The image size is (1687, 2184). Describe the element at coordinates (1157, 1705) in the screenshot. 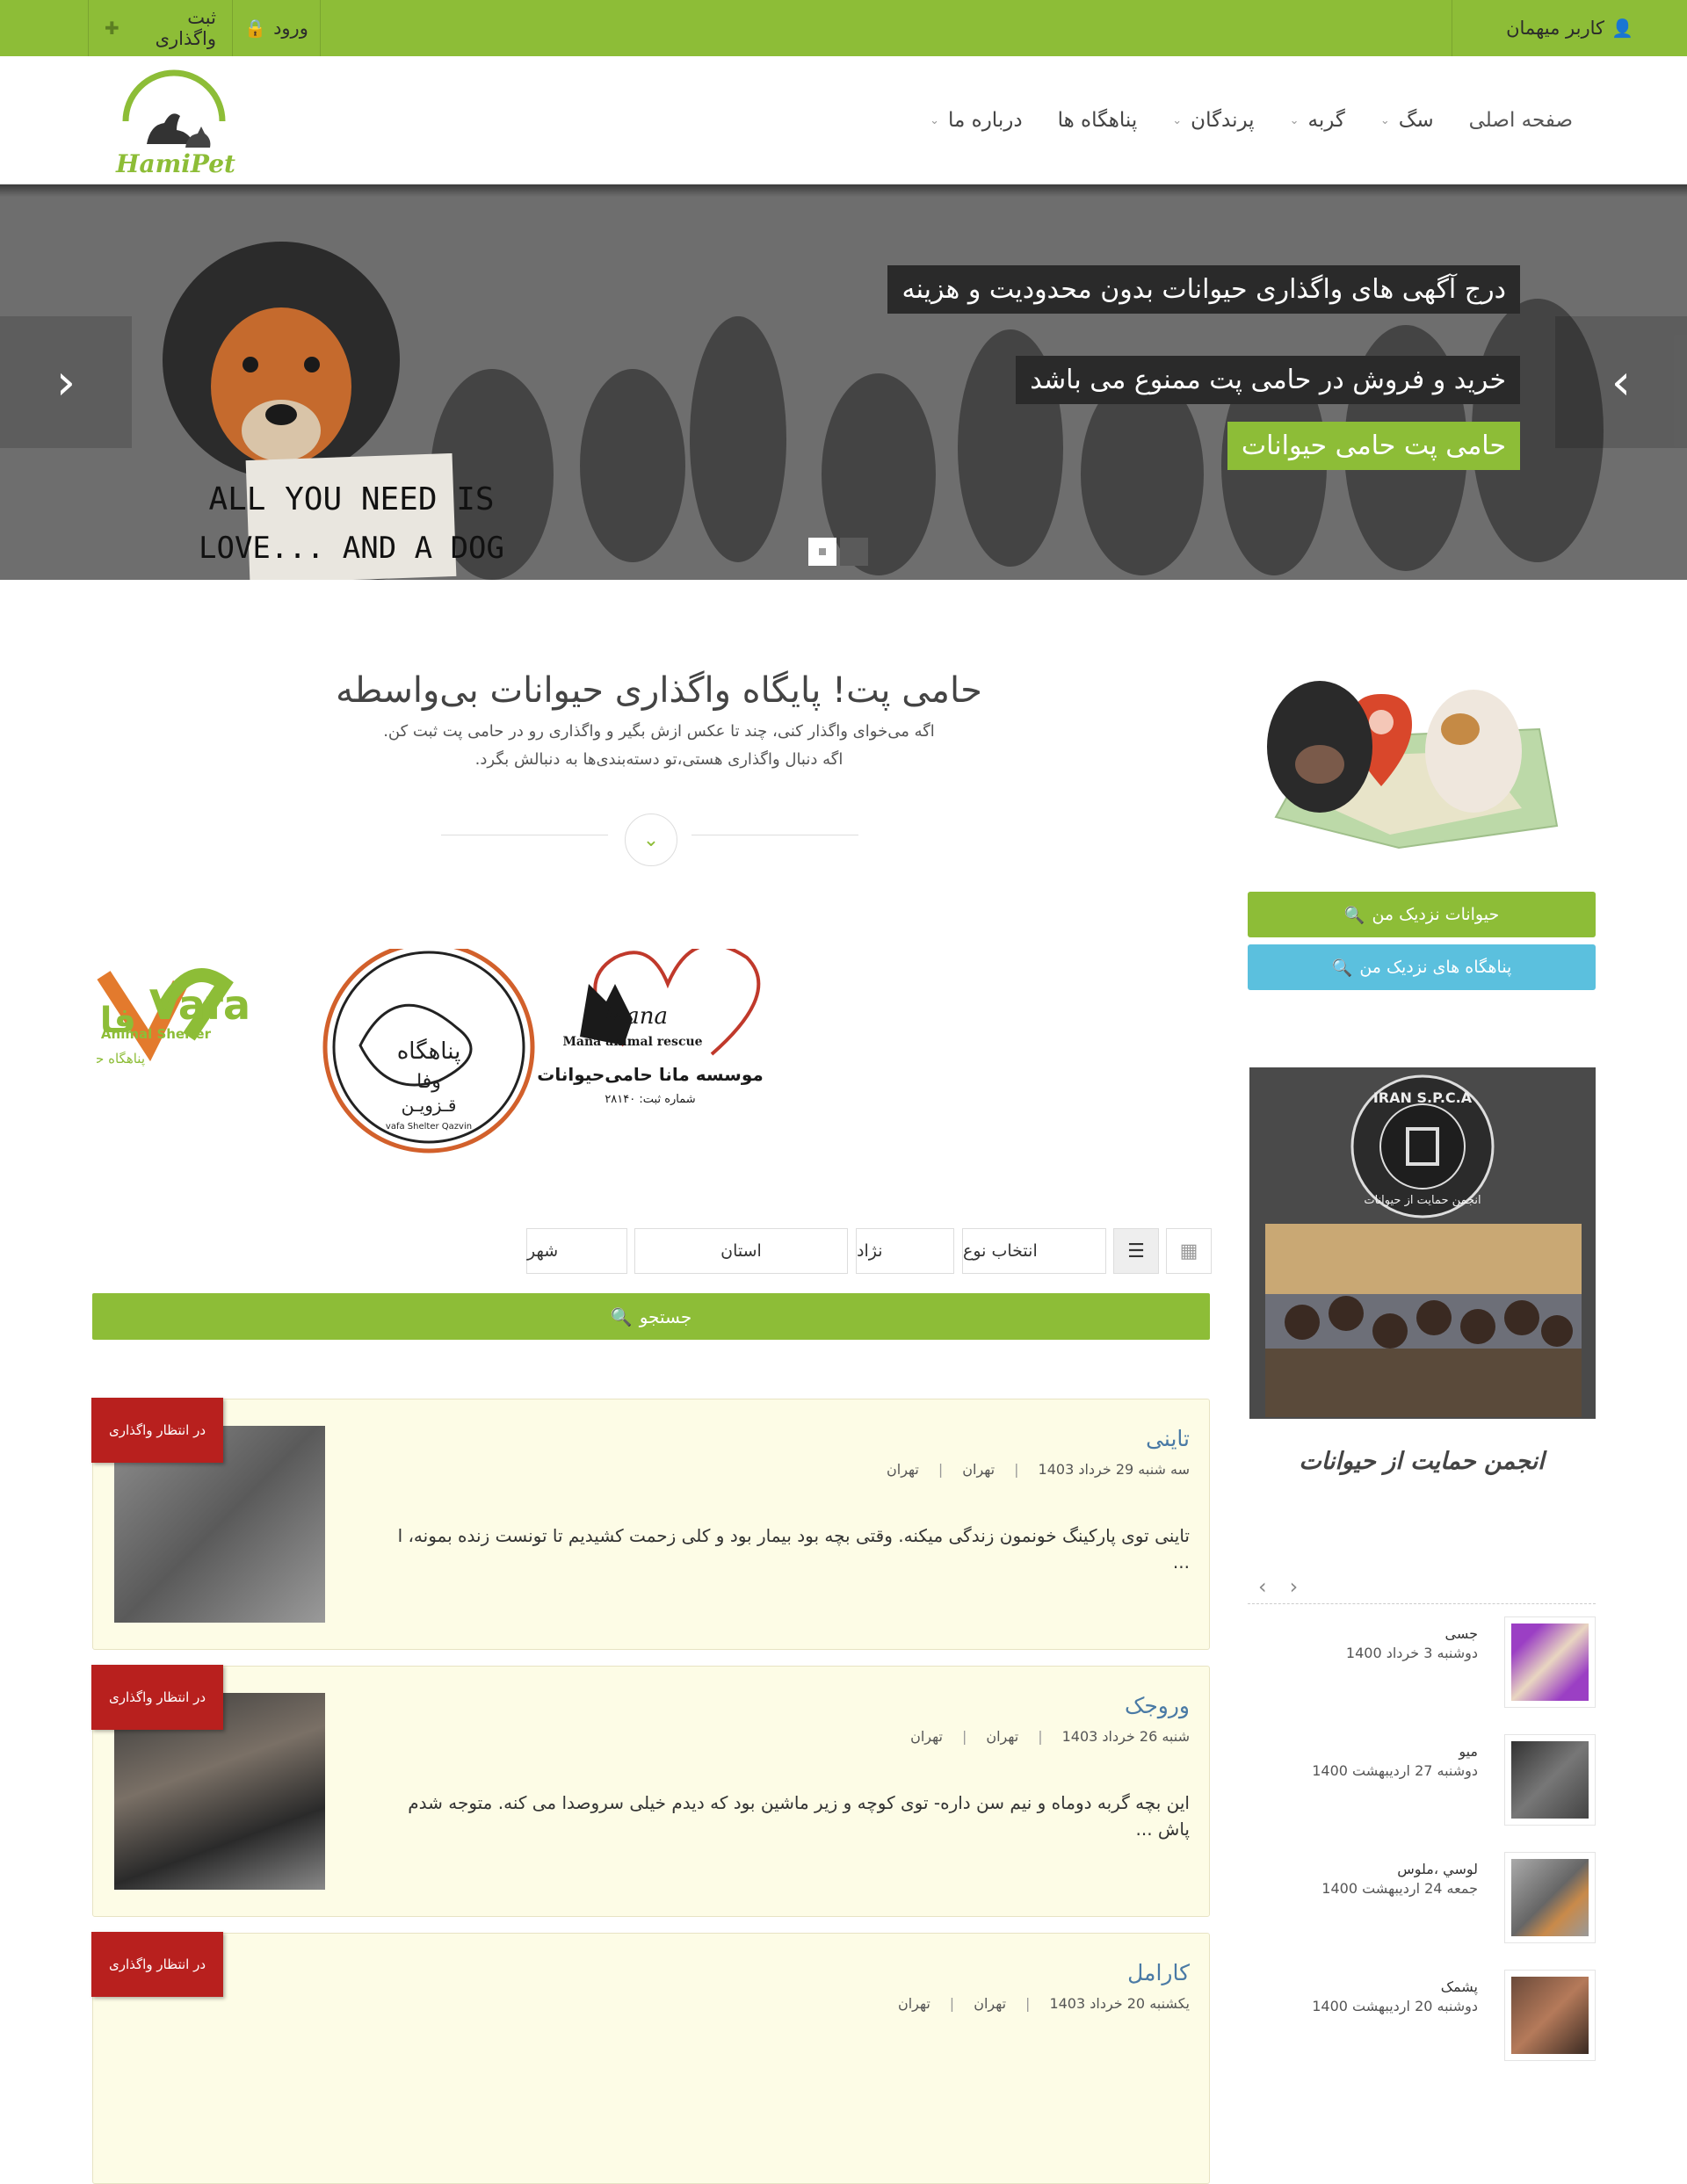

I see `listing-title: وروجک` at that location.